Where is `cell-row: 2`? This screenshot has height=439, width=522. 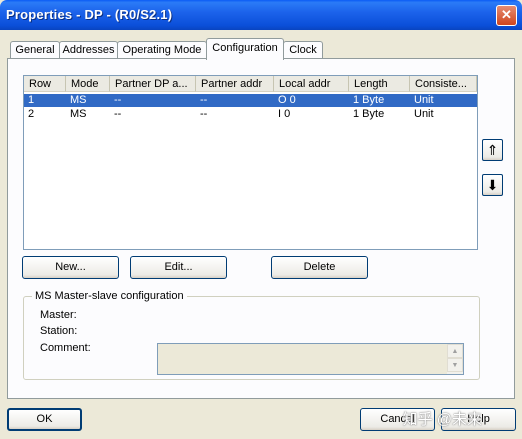 cell-row: 2 is located at coordinates (31, 114).